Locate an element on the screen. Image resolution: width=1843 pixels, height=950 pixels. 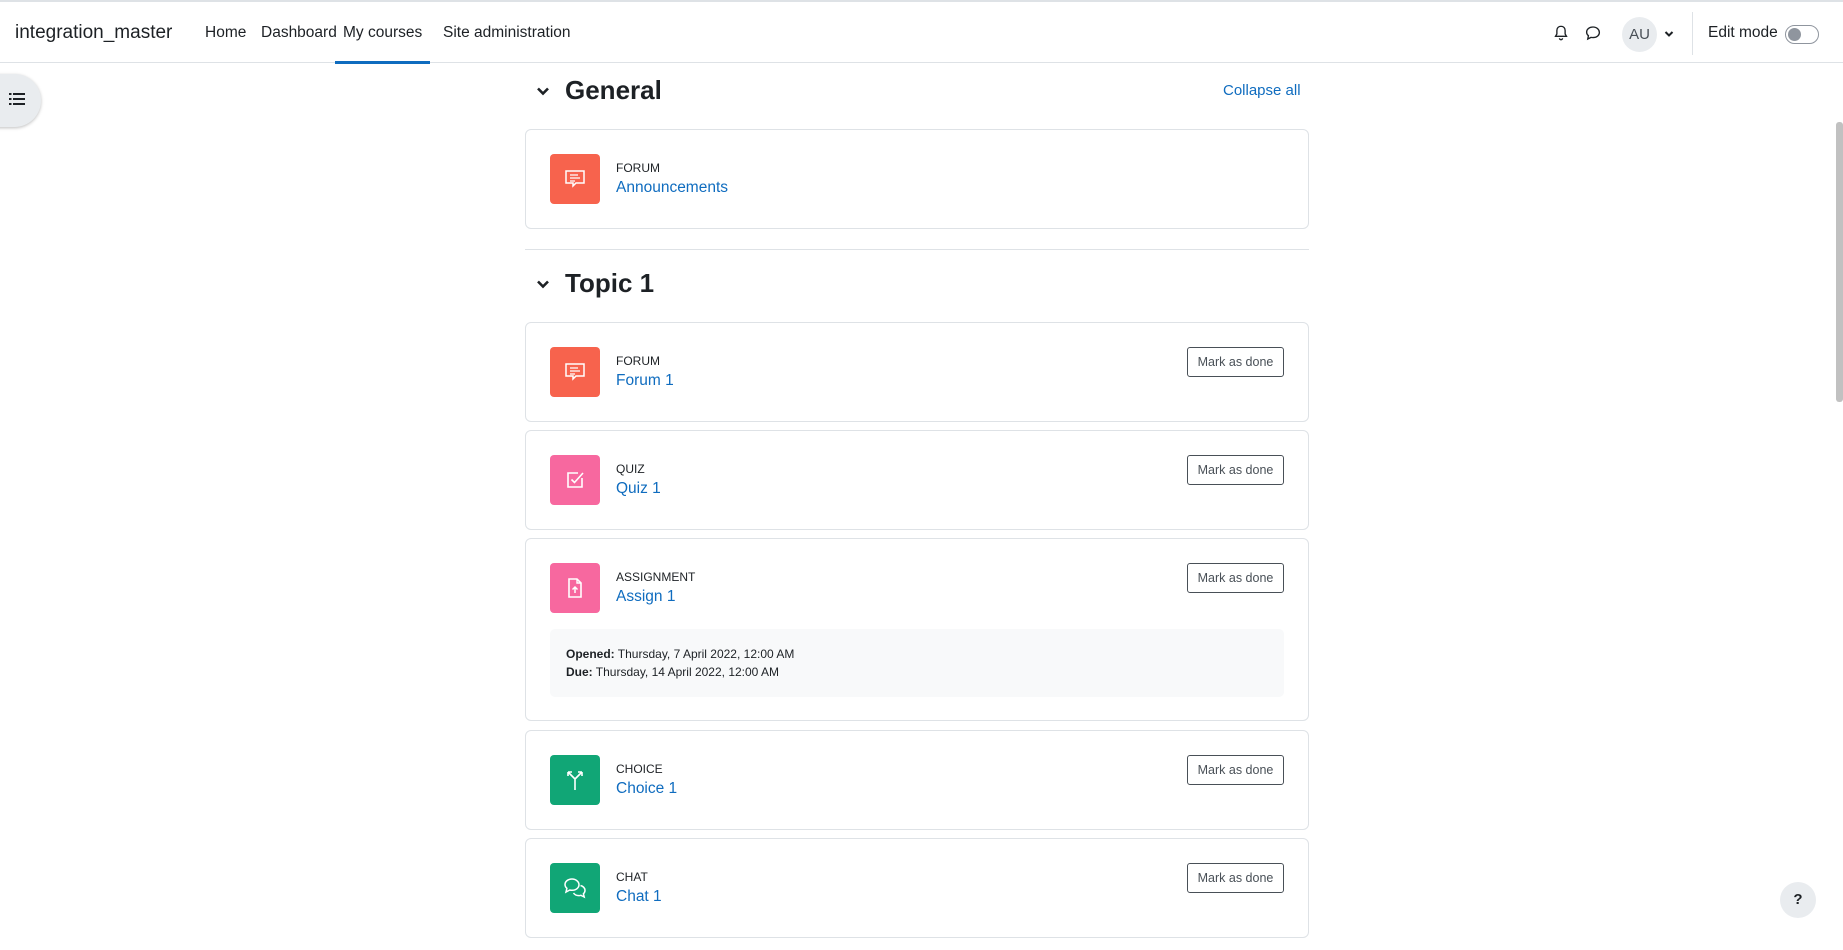
section-title-general: General is located at coordinates (613, 90).